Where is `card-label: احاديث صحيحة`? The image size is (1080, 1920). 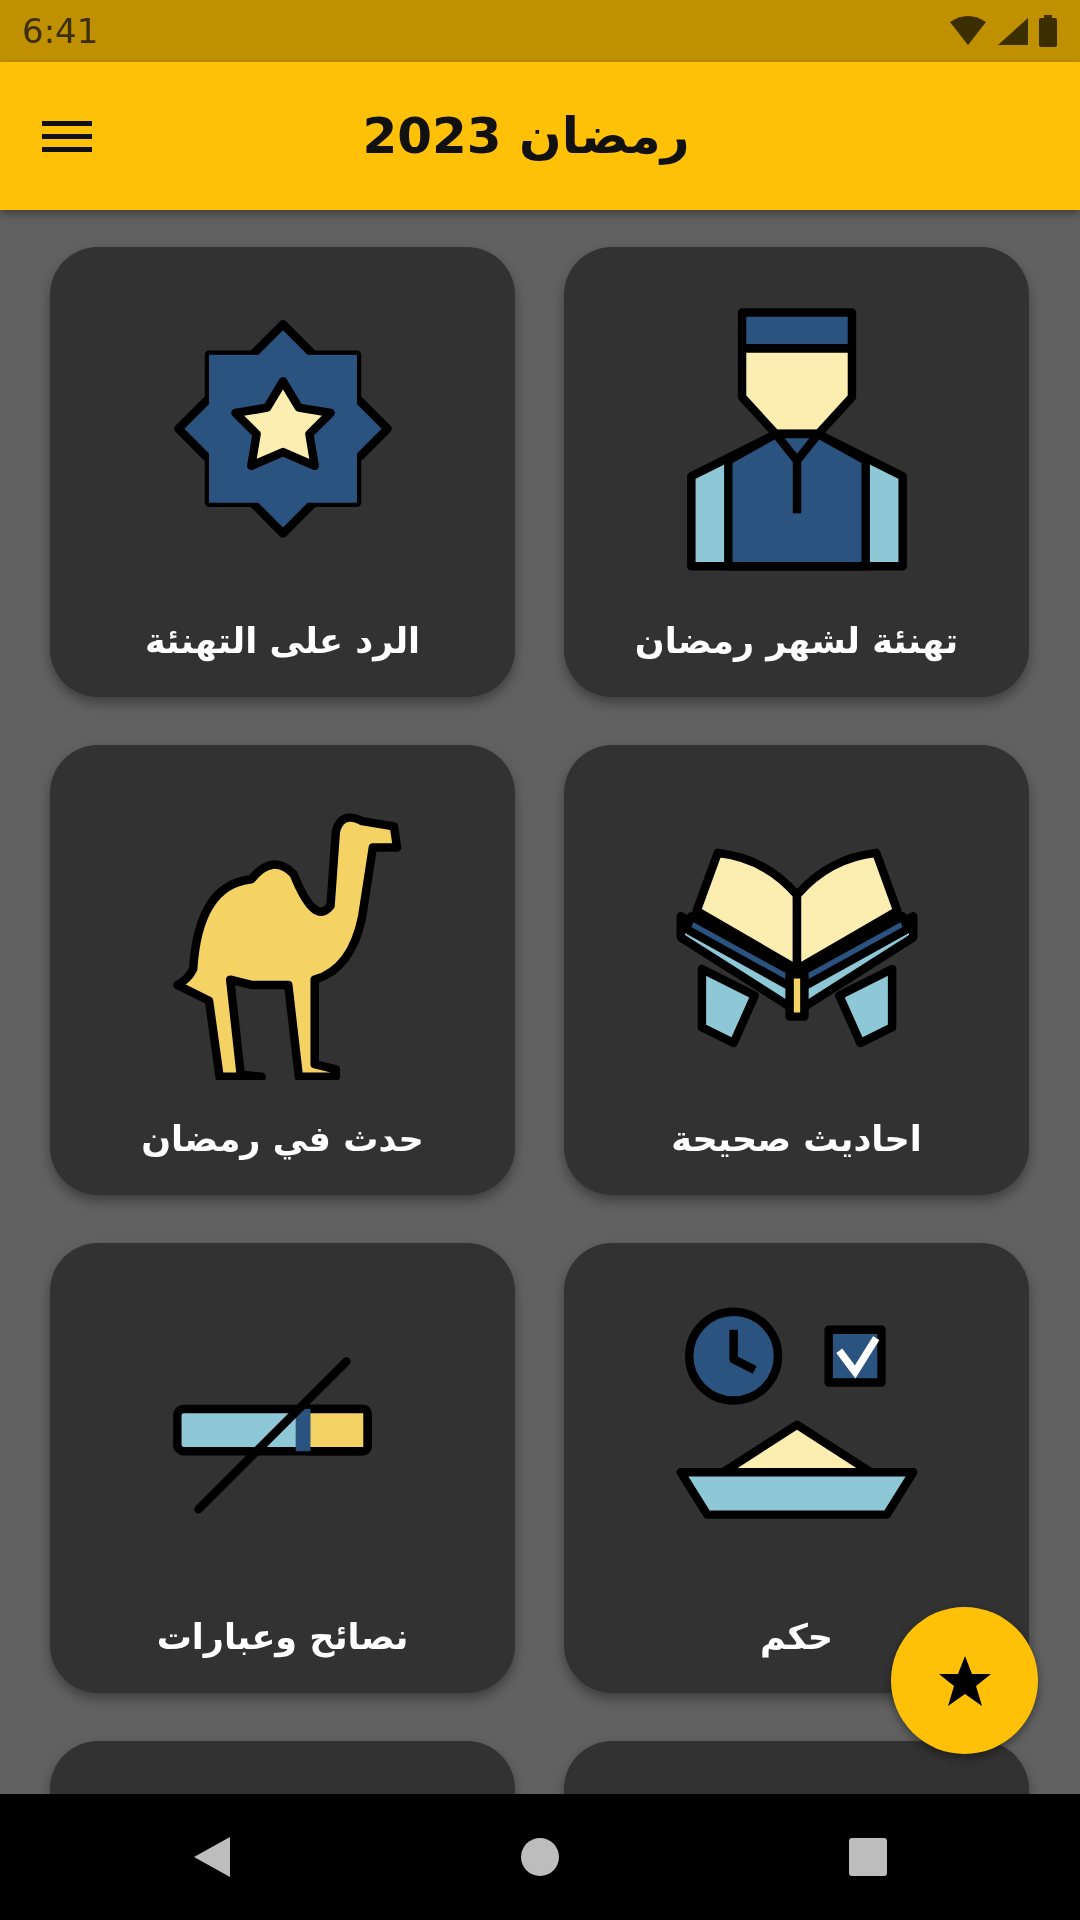
card-label: احاديث صحيحة is located at coordinates (796, 1139).